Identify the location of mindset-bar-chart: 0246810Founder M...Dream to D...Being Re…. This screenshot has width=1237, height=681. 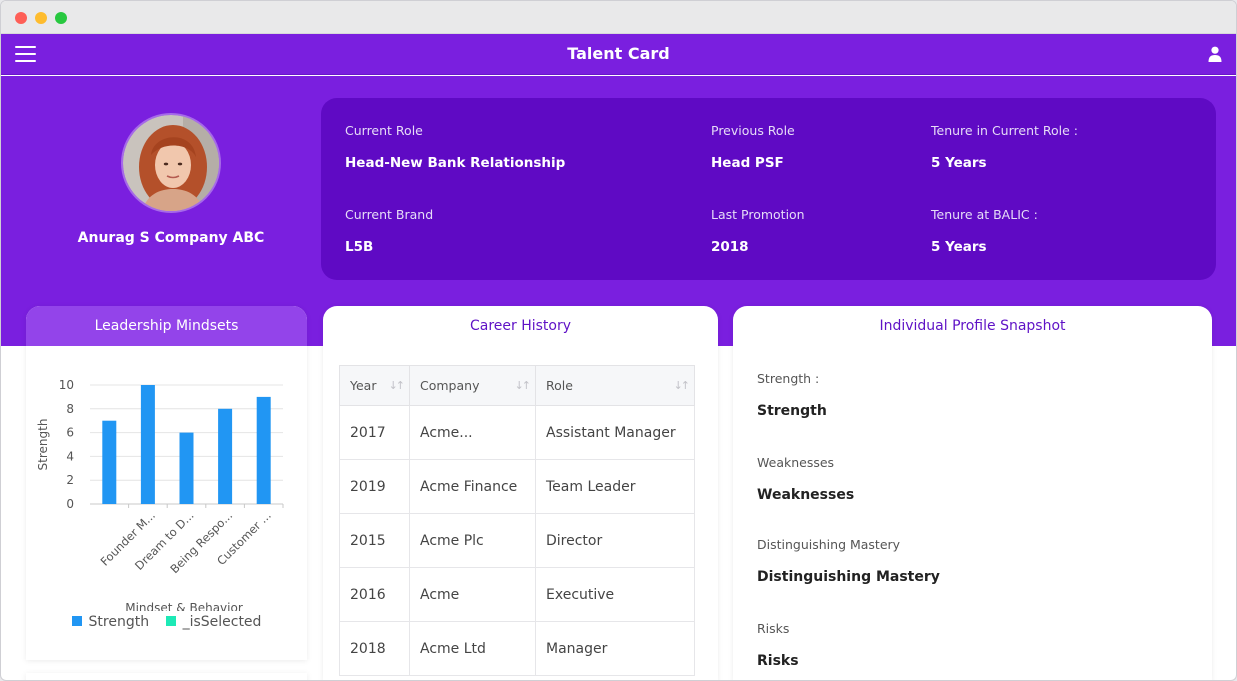
(160, 494).